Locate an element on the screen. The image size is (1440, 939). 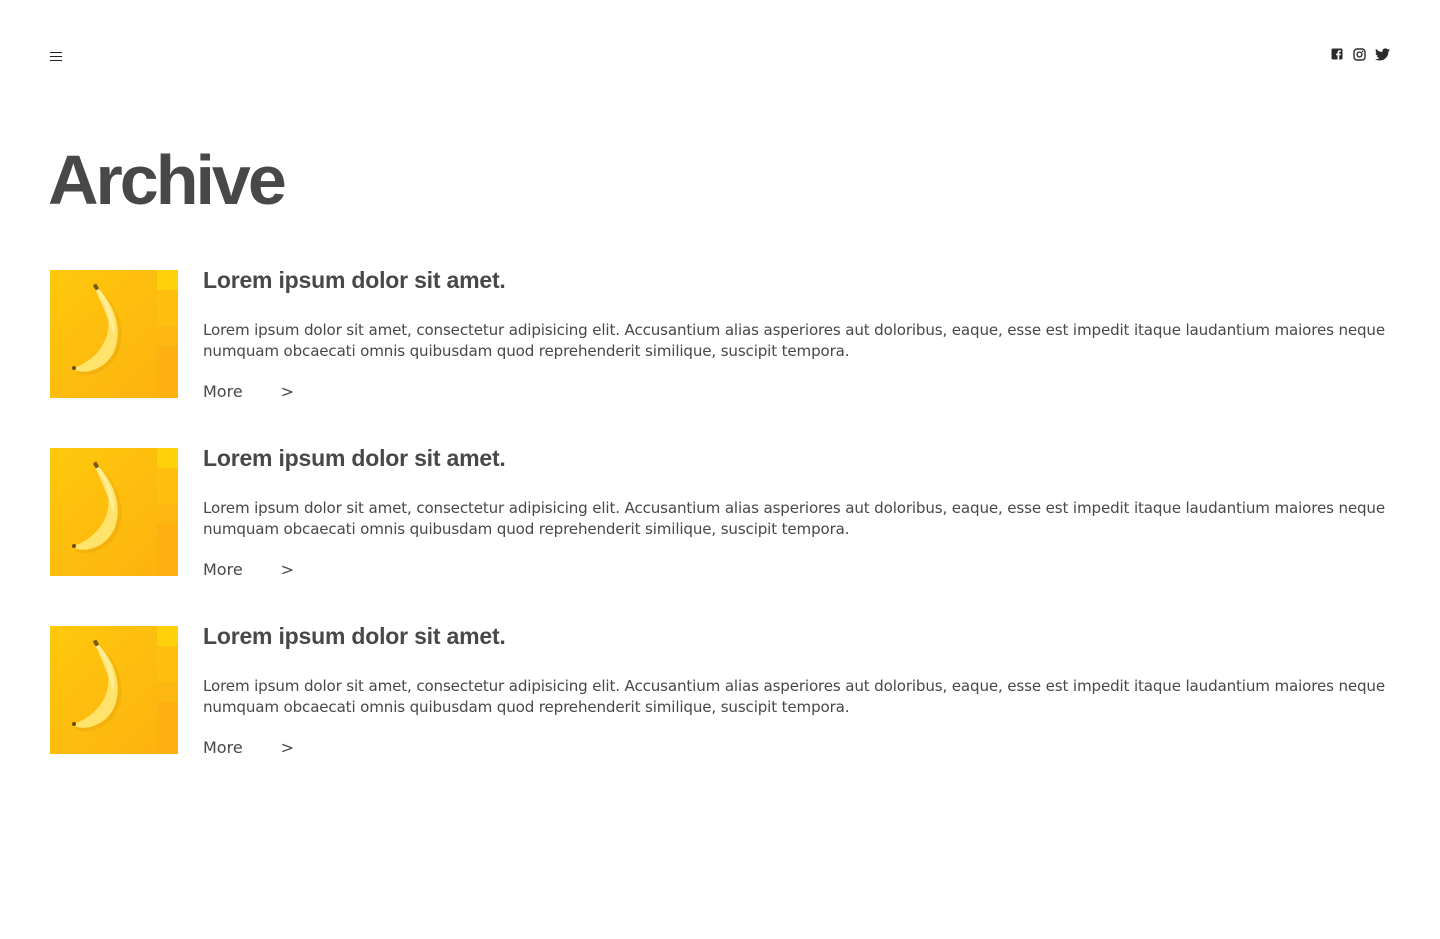
hamburger-menu-icon is located at coordinates (56, 56).